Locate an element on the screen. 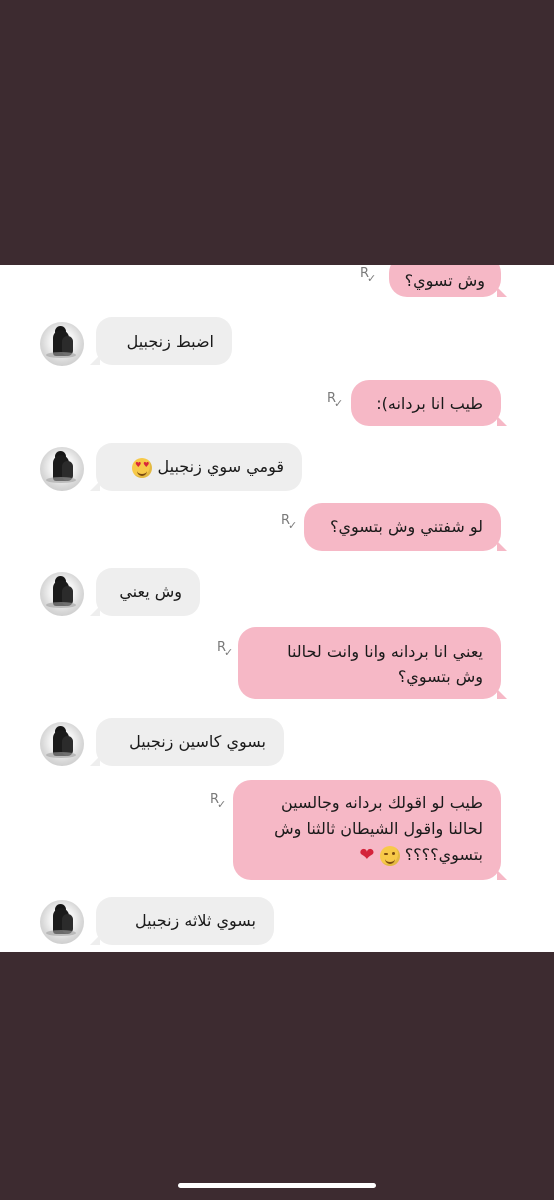 Image resolution: width=554 pixels, height=1200 pixels. home-indicator is located at coordinates (277, 1185).